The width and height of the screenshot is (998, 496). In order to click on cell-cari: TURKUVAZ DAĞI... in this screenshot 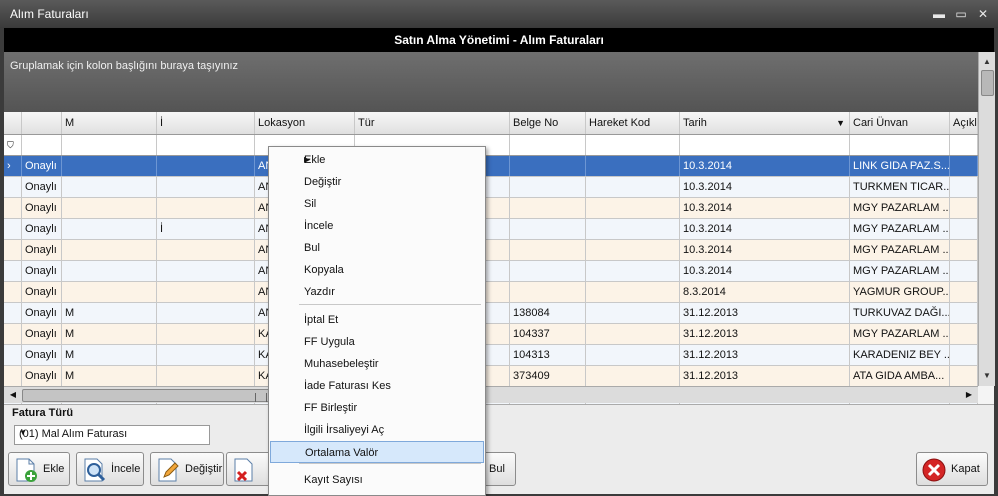, I will do `click(900, 313)`.